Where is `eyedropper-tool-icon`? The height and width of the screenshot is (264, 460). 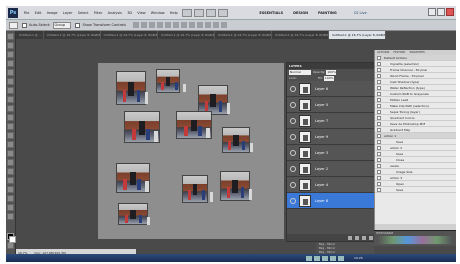 eyedropper-tool-icon is located at coordinates (10, 81).